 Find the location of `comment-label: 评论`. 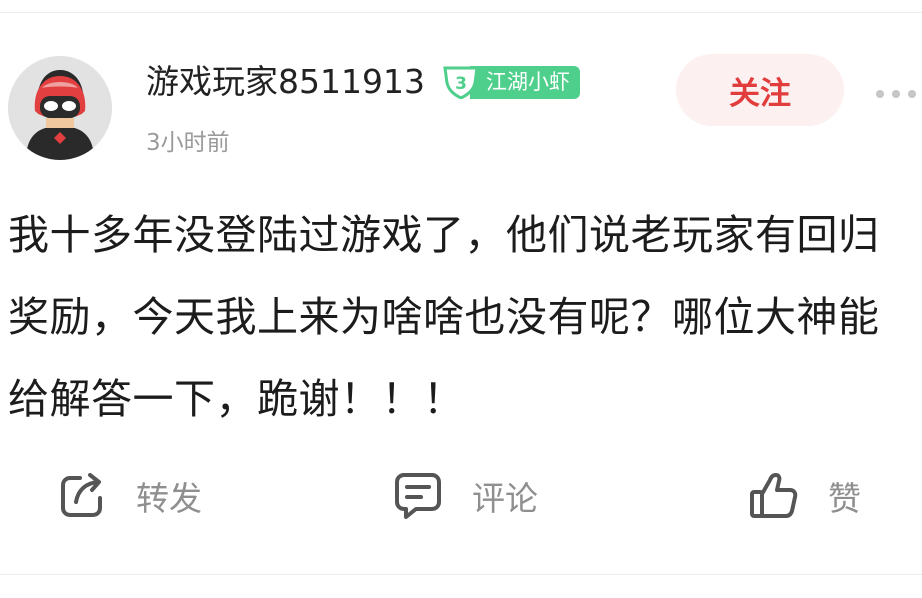

comment-label: 评论 is located at coordinates (505, 498).